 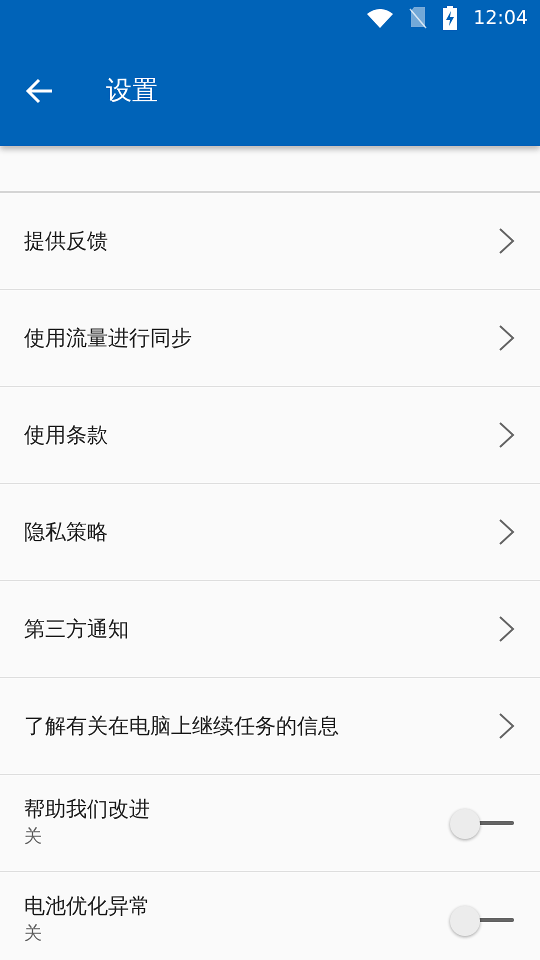 I want to click on settings-row: 隐私策略, so click(x=270, y=532).